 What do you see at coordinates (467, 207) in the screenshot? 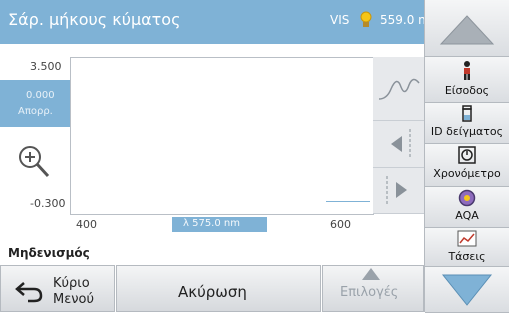
I see `sidebar-item-aqa: AQA` at bounding box center [467, 207].